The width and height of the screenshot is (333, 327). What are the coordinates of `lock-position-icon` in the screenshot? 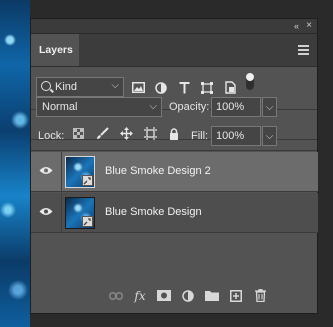 It's located at (126, 133).